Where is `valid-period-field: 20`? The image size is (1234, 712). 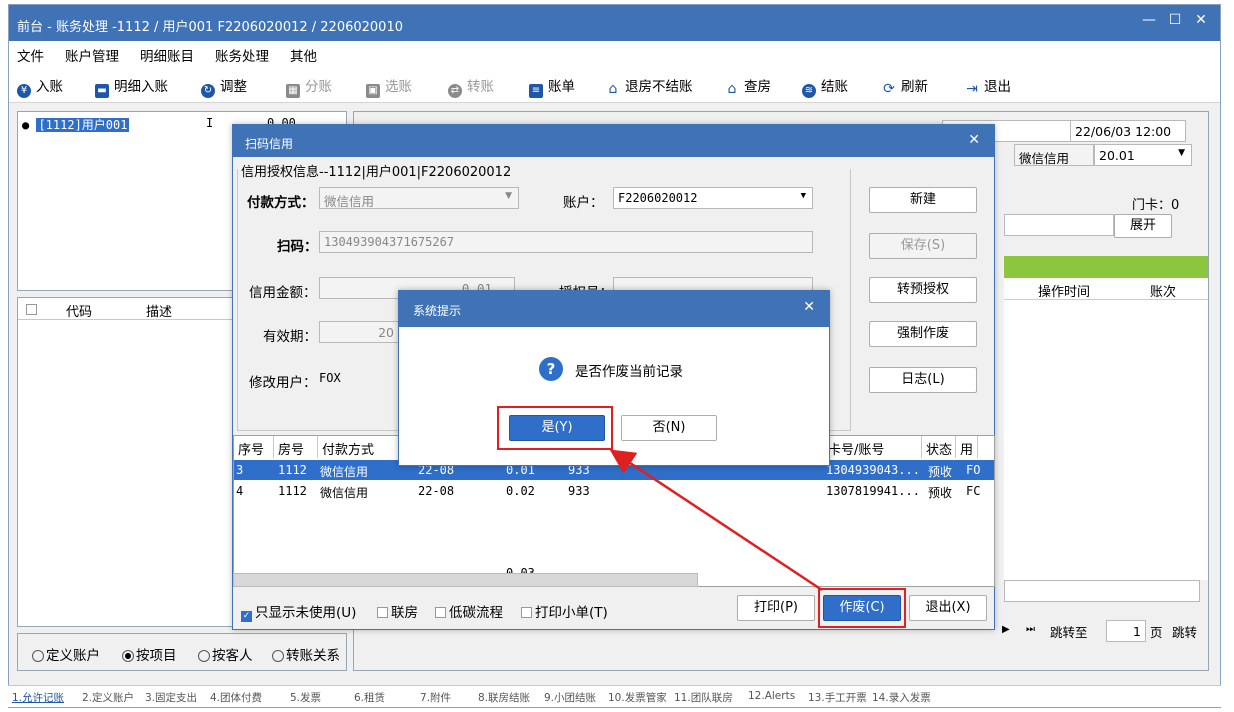 valid-period-field: 20 is located at coordinates (359, 332).